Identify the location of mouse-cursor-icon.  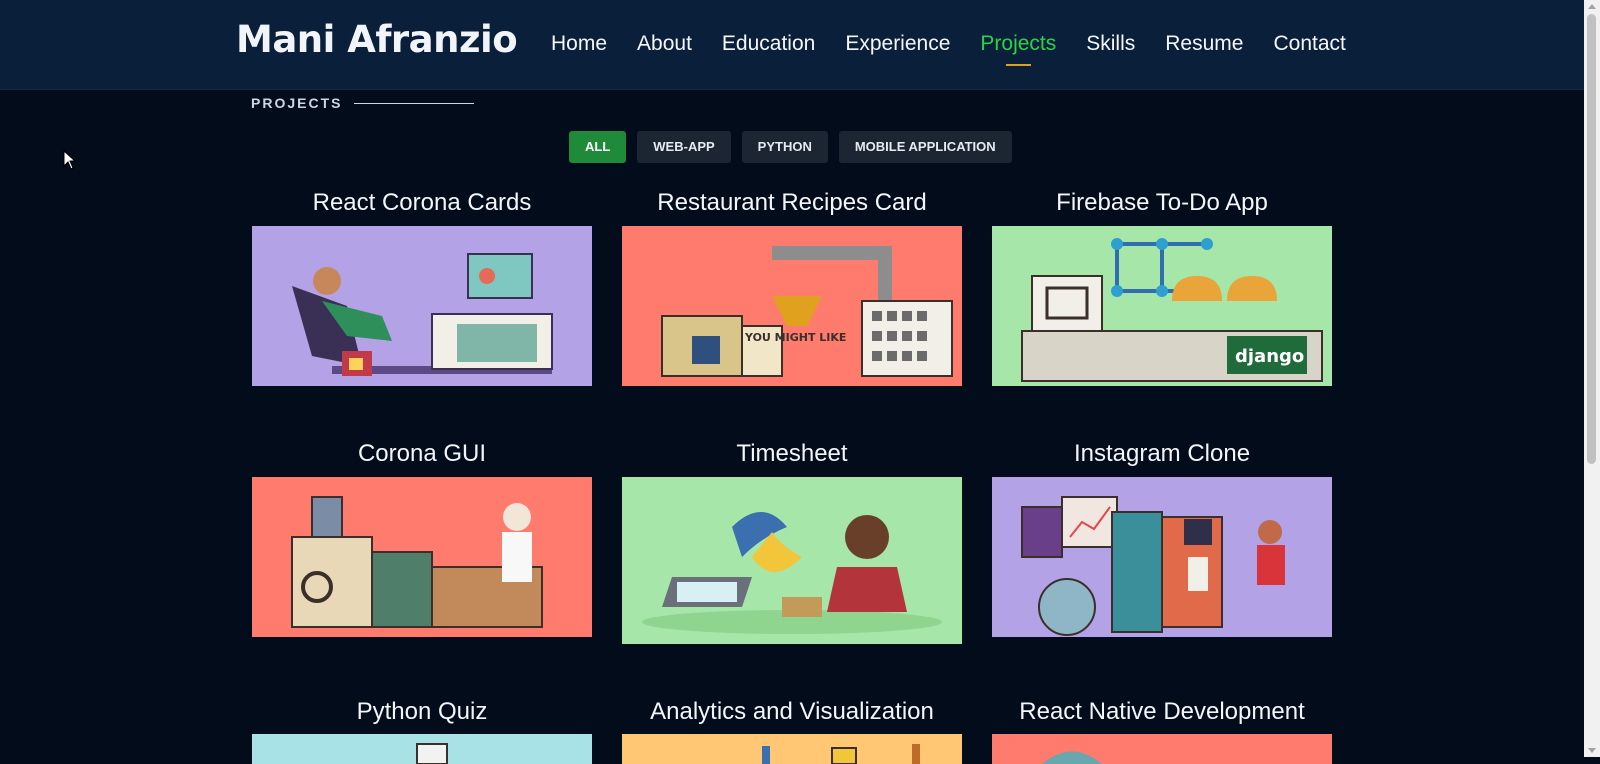
(70, 160).